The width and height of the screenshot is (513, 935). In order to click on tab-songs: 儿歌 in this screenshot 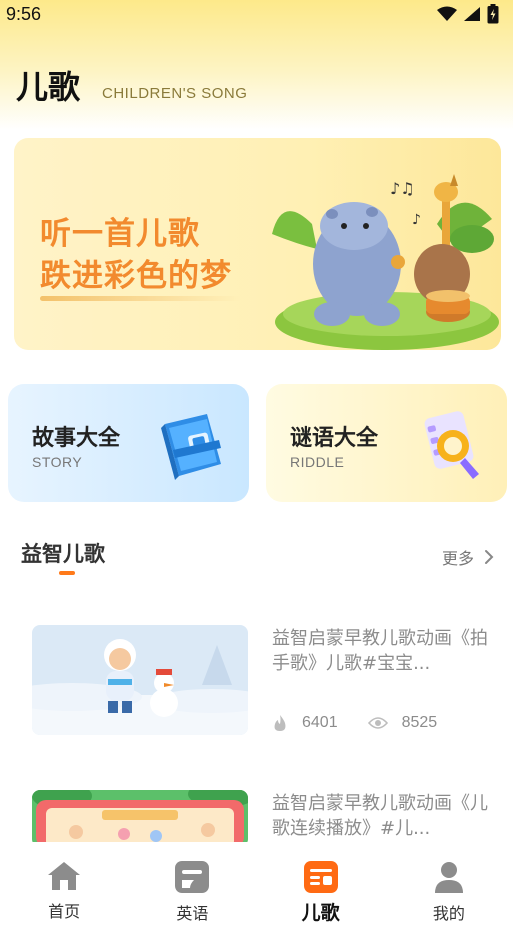, I will do `click(321, 888)`.